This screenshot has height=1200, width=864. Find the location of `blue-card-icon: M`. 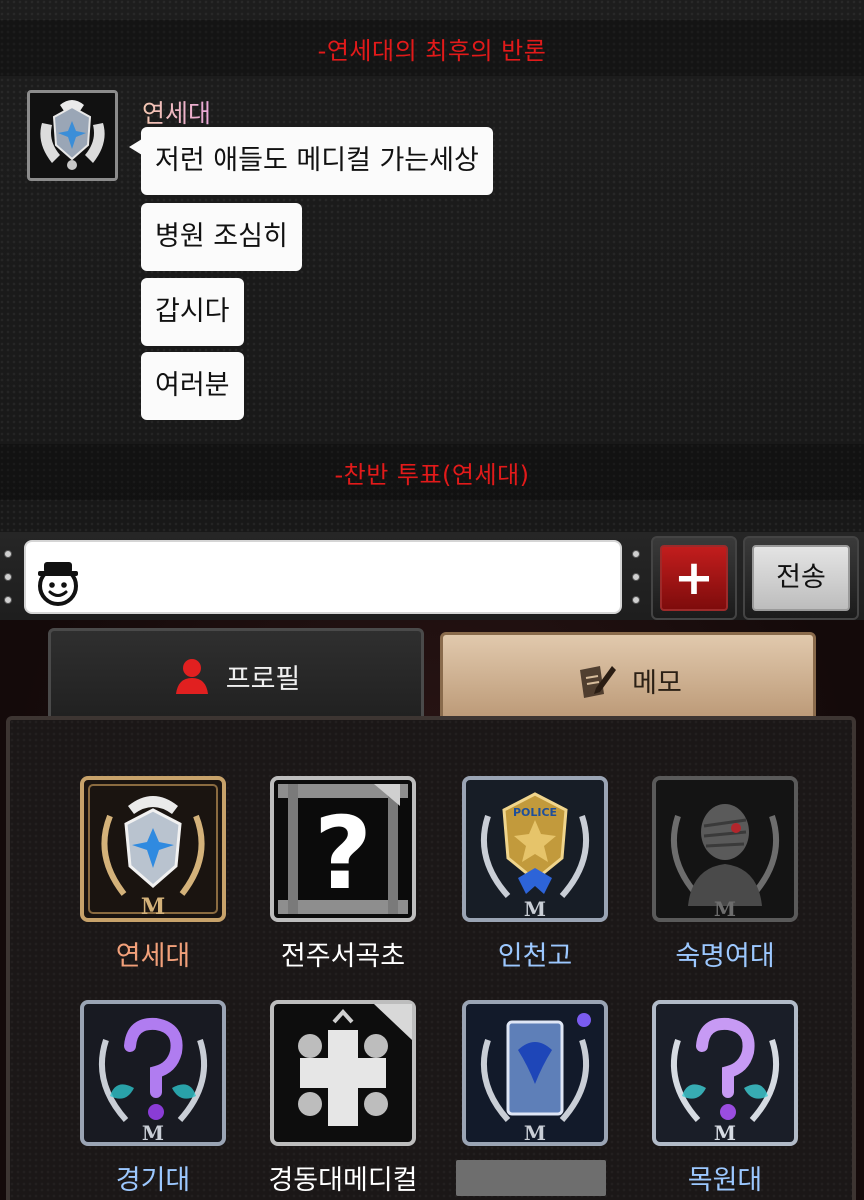

blue-card-icon: M is located at coordinates (535, 1073).